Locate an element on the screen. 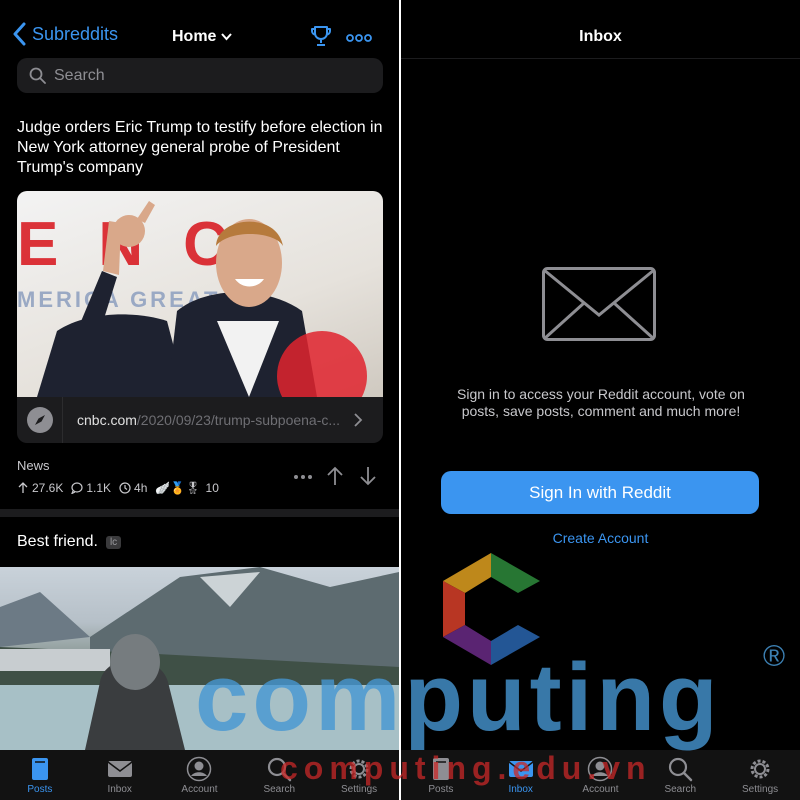  tab-inbox: Inbox is located at coordinates (120, 775).